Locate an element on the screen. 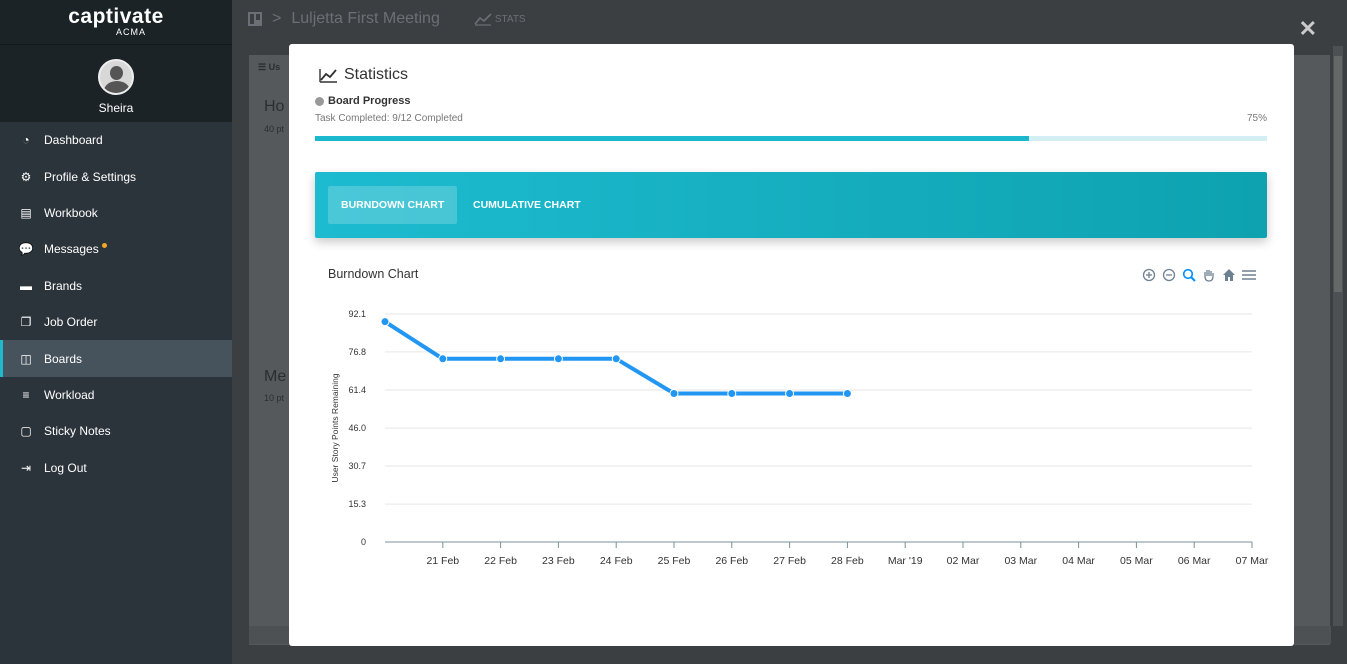 The width and height of the screenshot is (1347, 664). y-tick-label: 76.8 is located at coordinates (357, 352).